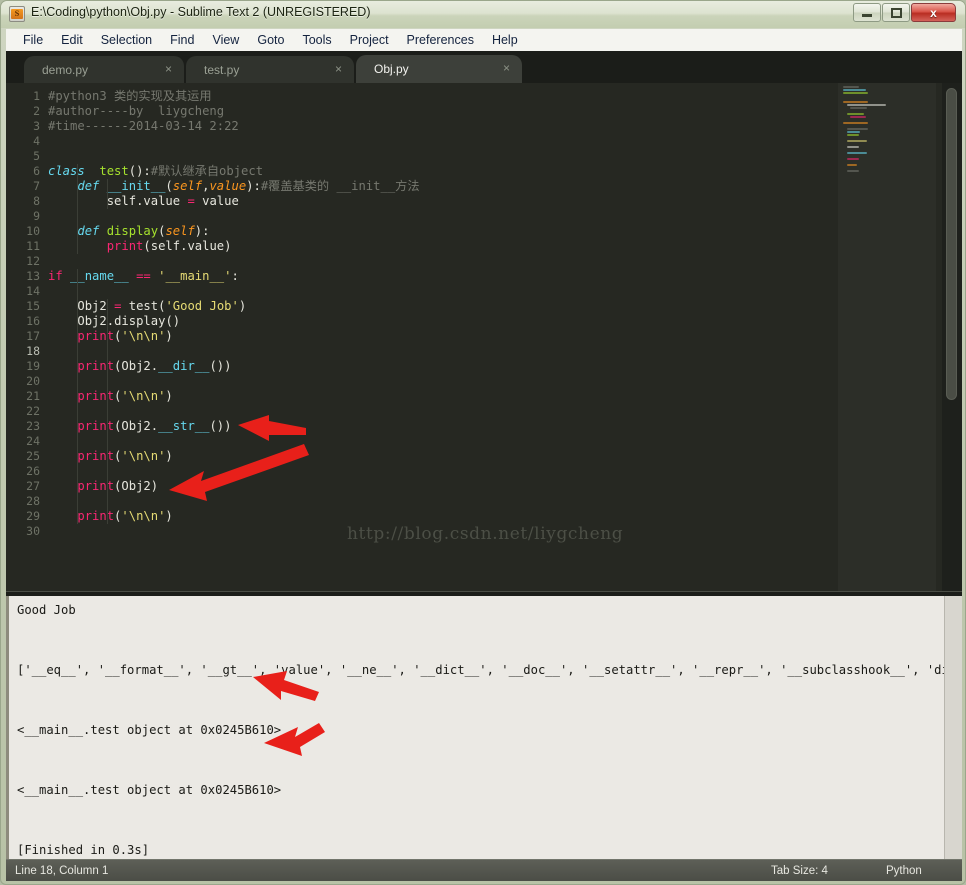 This screenshot has height=885, width=966. I want to click on tab-demo-py: demo.py ×, so click(104, 69).